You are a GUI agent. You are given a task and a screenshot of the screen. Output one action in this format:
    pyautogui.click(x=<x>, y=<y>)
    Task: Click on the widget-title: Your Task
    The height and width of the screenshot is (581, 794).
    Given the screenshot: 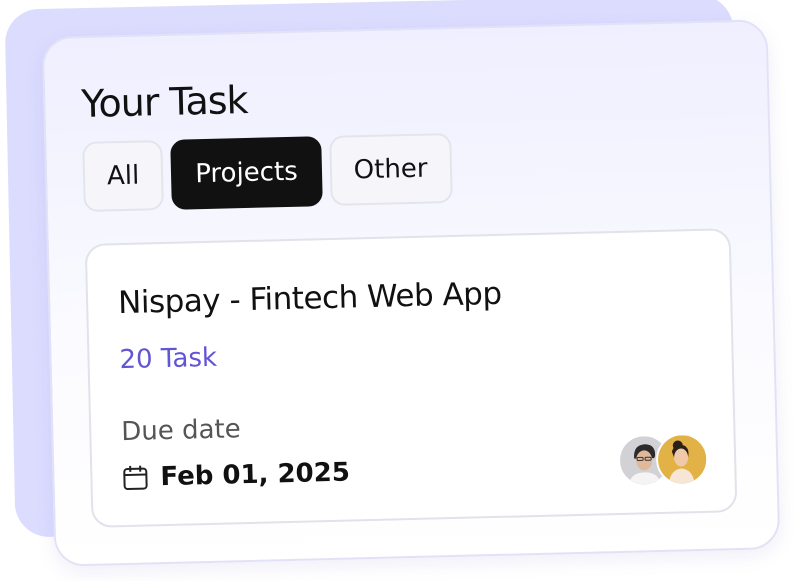 What is the action you would take?
    pyautogui.click(x=164, y=101)
    